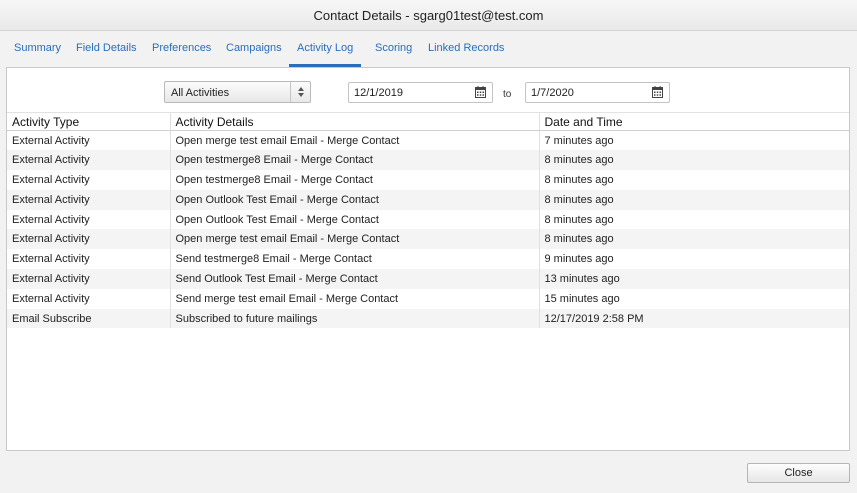 This screenshot has width=857, height=493. What do you see at coordinates (254, 54) in the screenshot?
I see `tab-campaigns: Campaigns` at bounding box center [254, 54].